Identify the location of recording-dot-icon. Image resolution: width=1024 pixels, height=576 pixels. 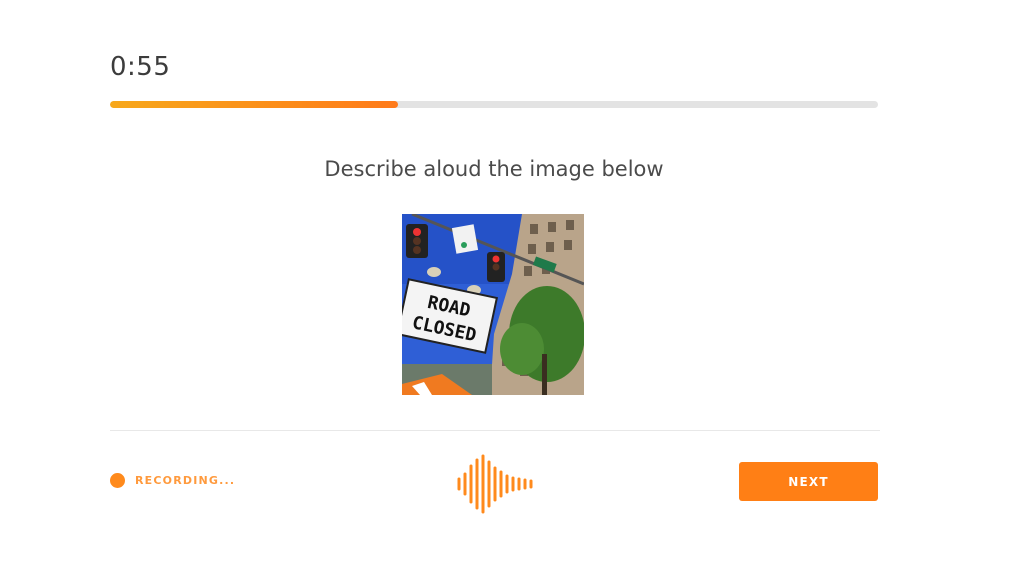
(117, 480).